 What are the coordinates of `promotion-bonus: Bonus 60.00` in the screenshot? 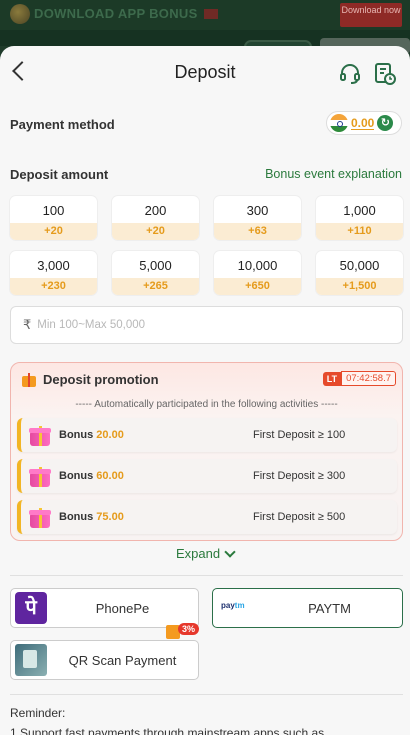 It's located at (156, 476).